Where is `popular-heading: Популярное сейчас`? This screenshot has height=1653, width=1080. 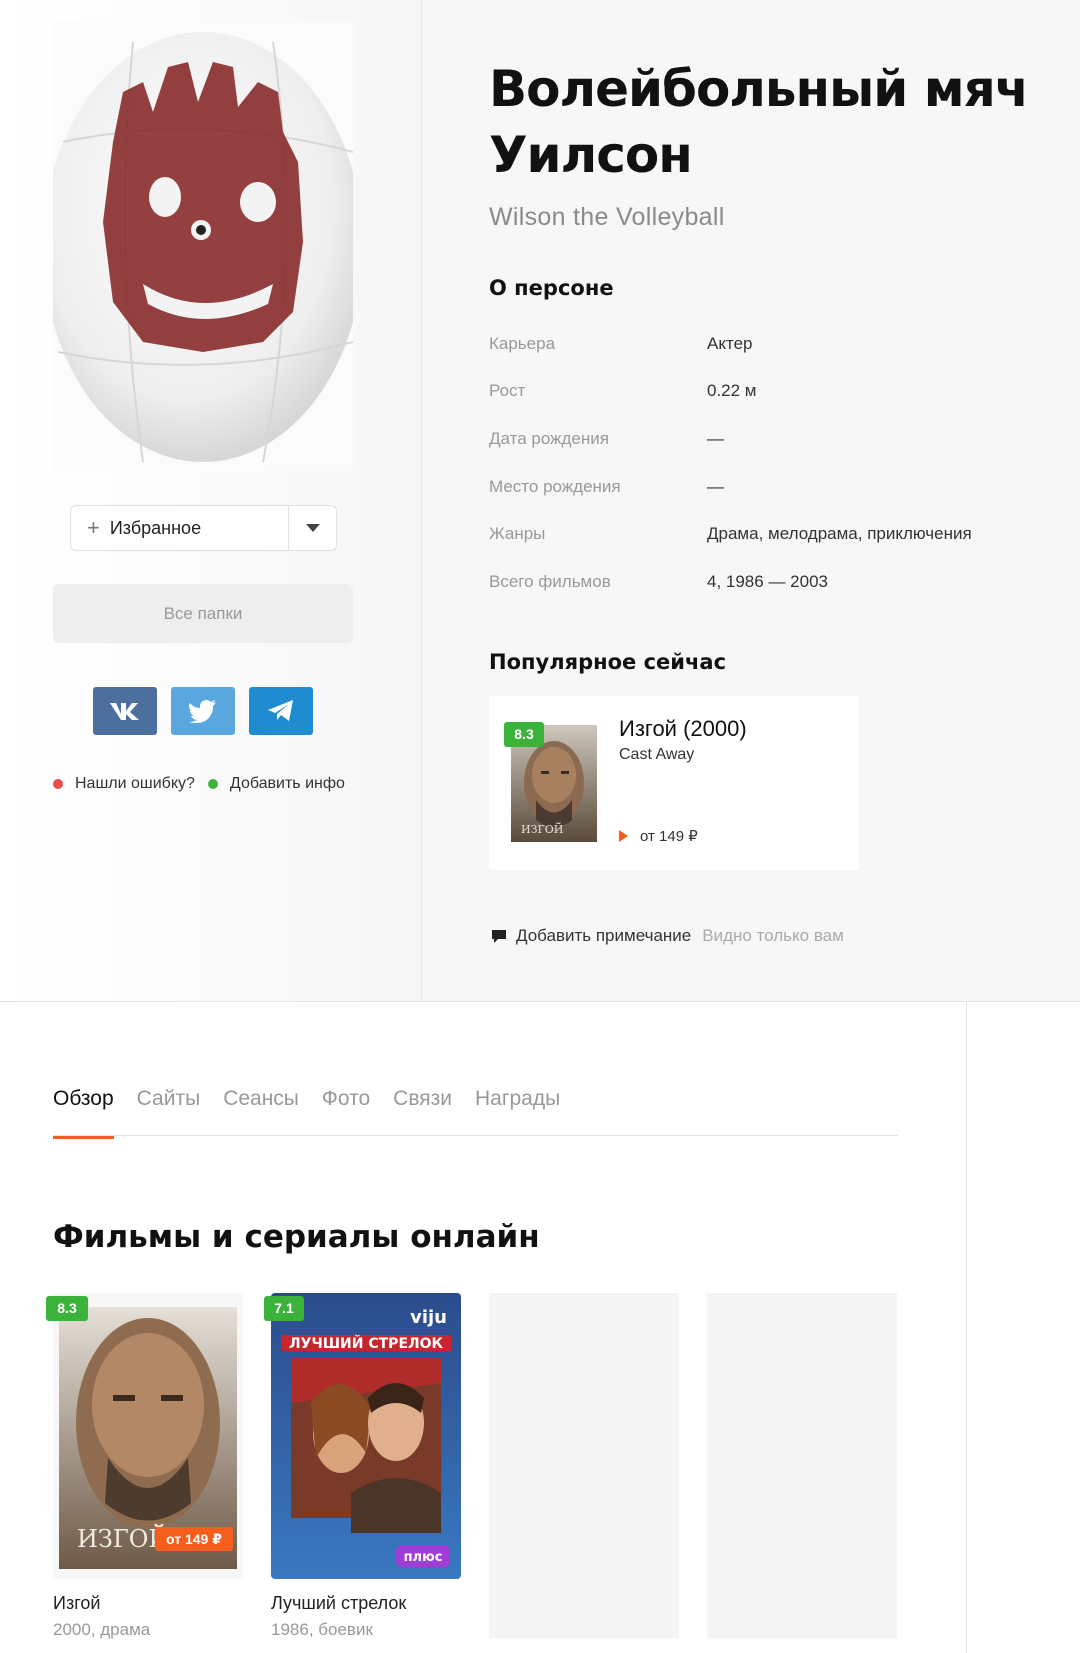 popular-heading: Популярное сейчас is located at coordinates (608, 662).